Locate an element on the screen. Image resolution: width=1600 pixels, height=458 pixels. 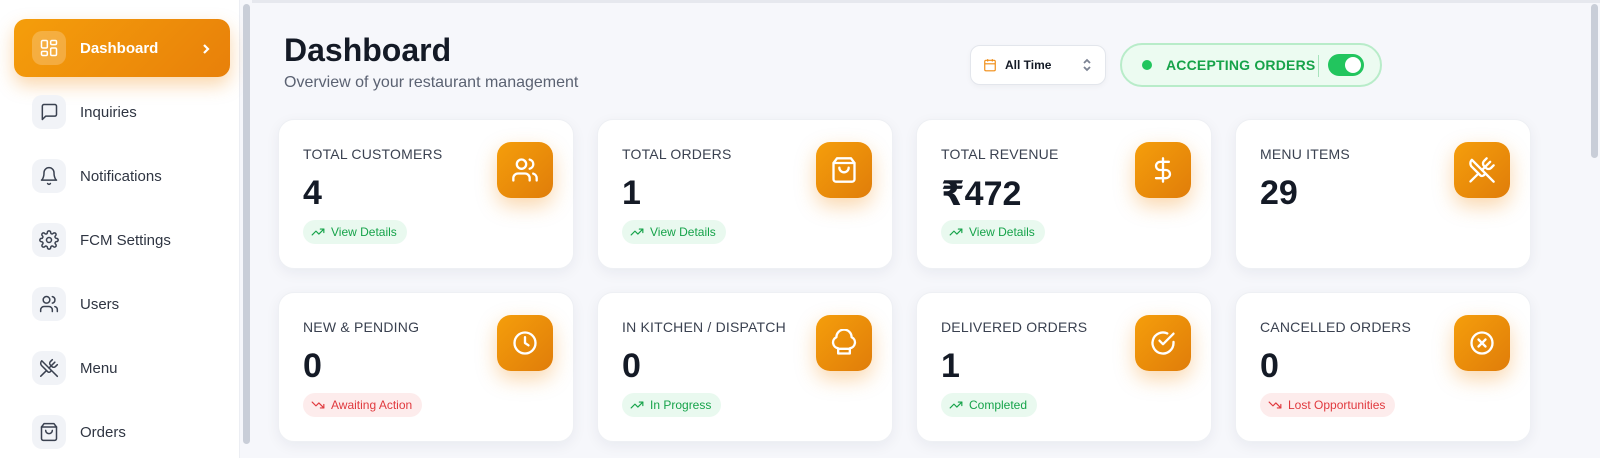
sidebar-item-label: Dashboard is located at coordinates (119, 48).